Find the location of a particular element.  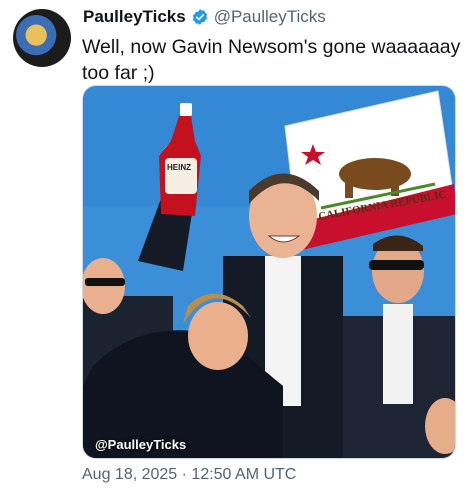

watermark: @PaulleyTicks is located at coordinates (141, 444).